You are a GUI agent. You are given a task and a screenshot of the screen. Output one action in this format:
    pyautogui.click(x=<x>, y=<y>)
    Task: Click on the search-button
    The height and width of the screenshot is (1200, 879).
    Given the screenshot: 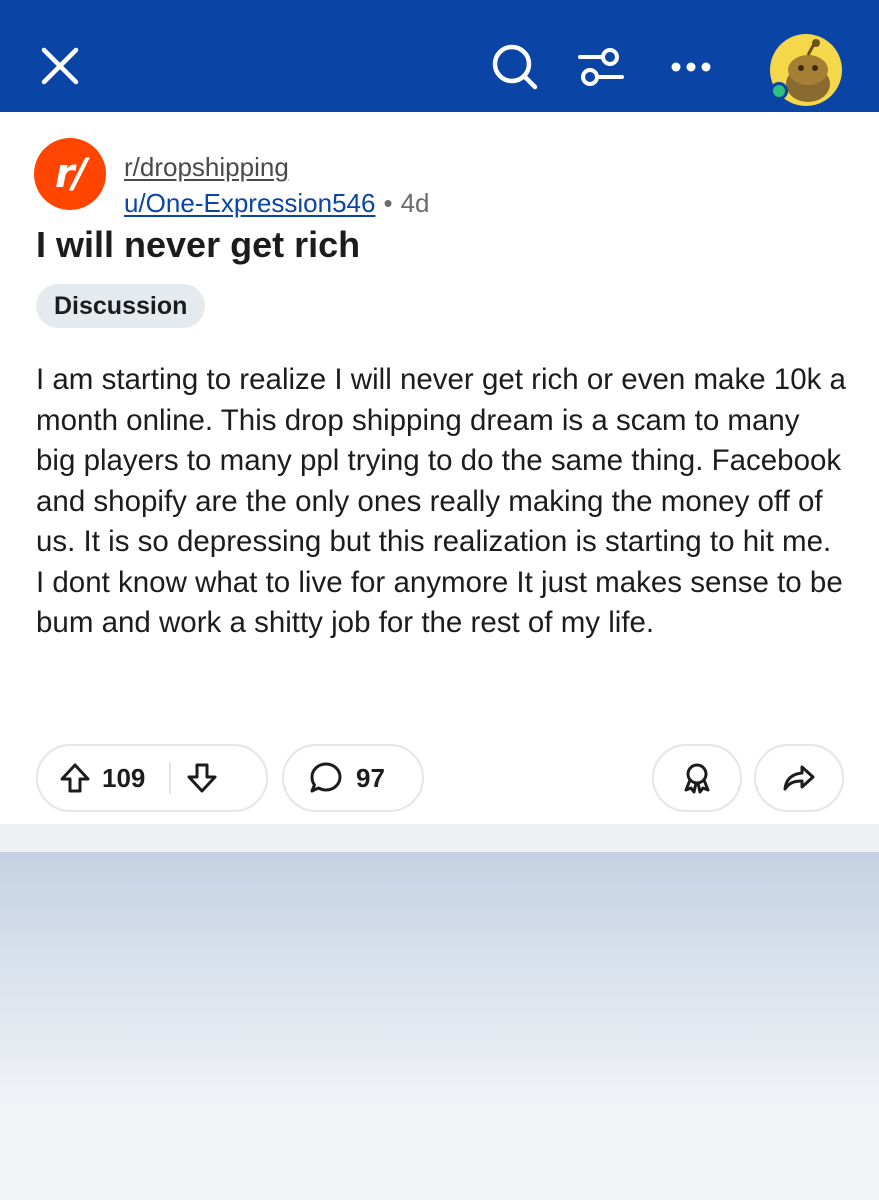 What is the action you would take?
    pyautogui.click(x=515, y=67)
    